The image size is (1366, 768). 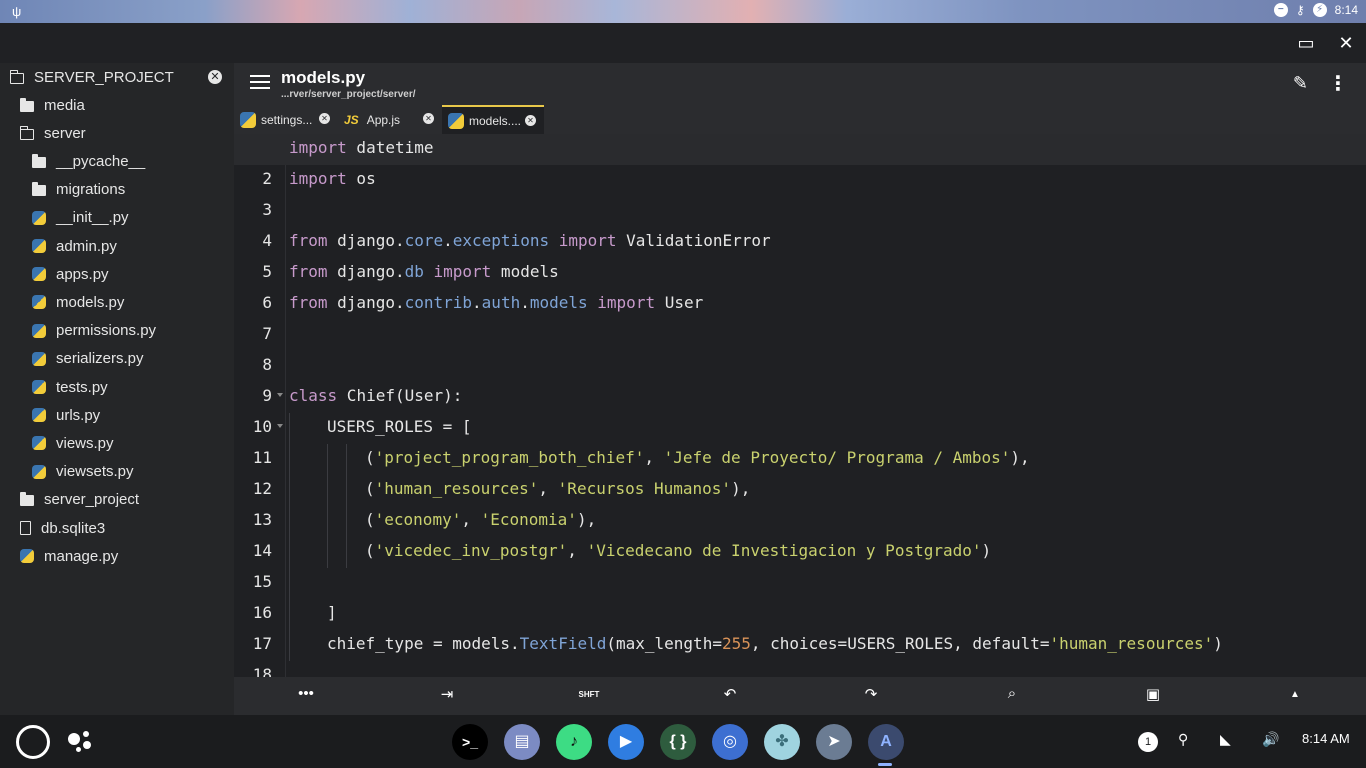 I want to click on os-shelf: >_ ▤ ♪ ▶ { } ◎ ✤ ➤ A 1 ⚲ ◣ 🔊 8:14 AM, so click(x=683, y=741).